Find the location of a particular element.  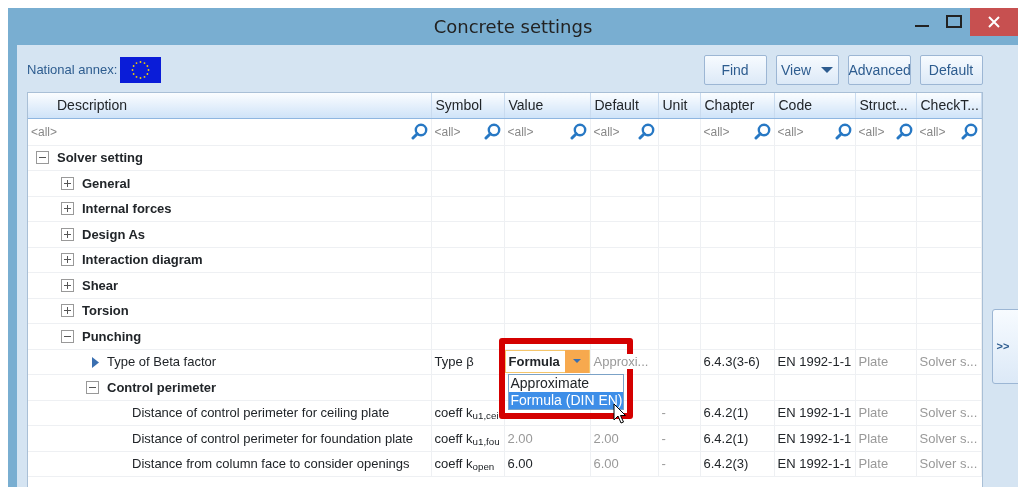

dropdown-button is located at coordinates (576, 362).